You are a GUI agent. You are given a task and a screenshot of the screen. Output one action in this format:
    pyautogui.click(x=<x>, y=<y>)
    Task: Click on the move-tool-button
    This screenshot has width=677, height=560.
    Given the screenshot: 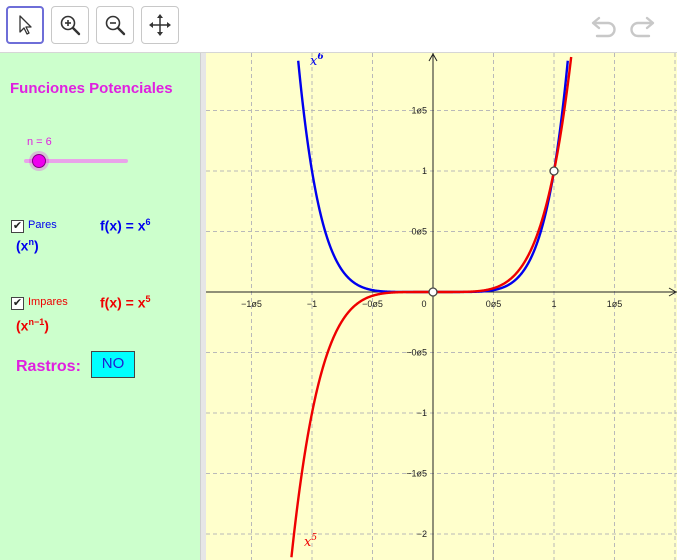 What is the action you would take?
    pyautogui.click(x=25, y=25)
    